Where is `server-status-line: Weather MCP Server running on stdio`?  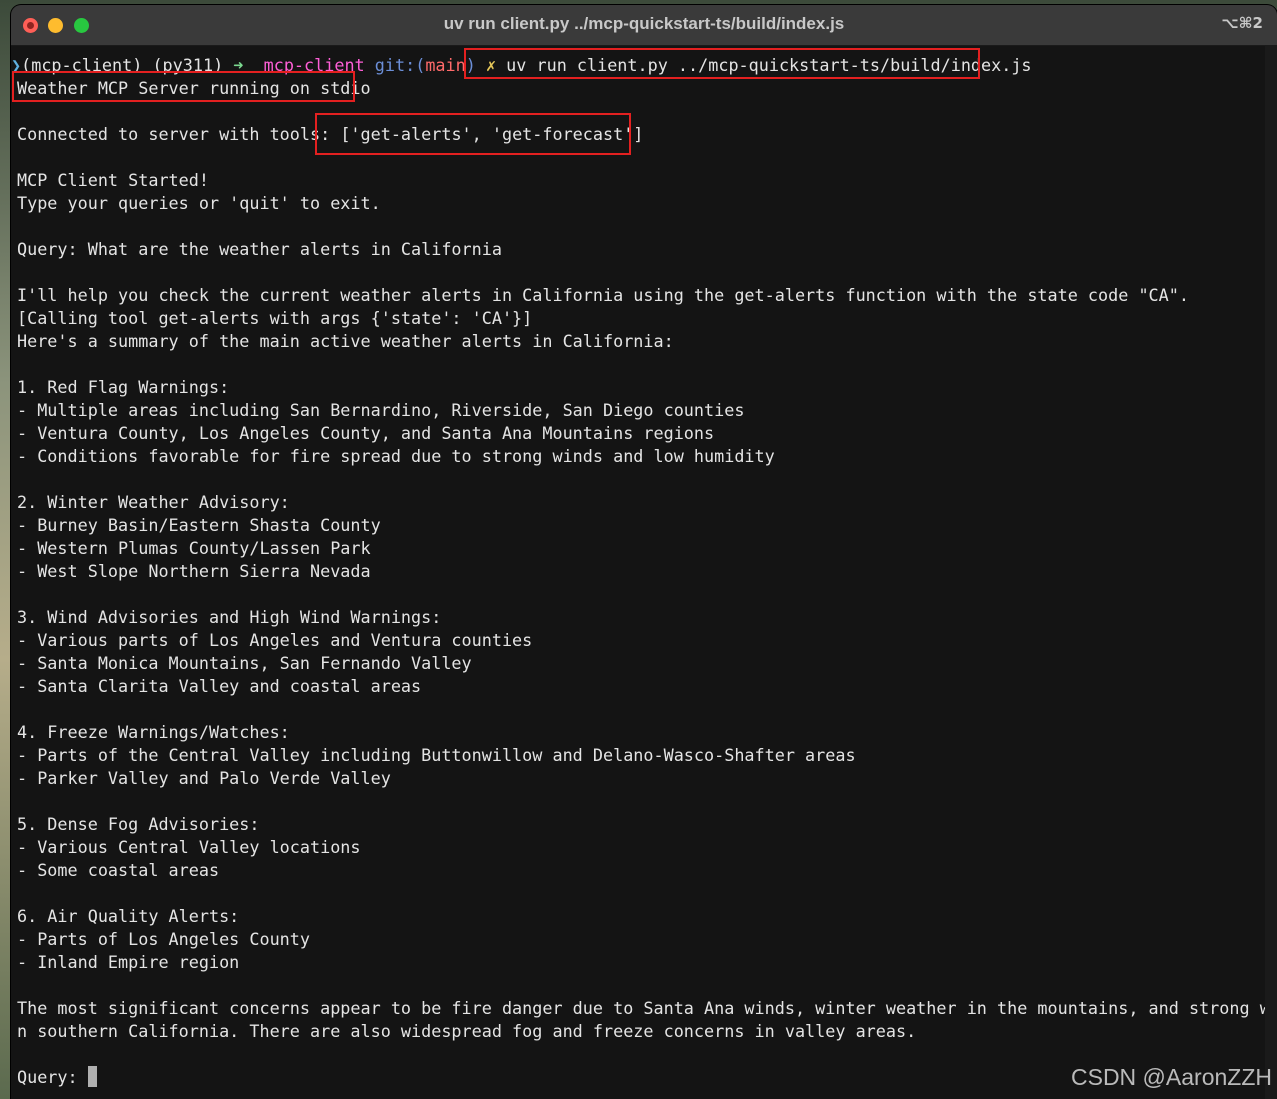 server-status-line: Weather MCP Server running on stdio is located at coordinates (194, 88).